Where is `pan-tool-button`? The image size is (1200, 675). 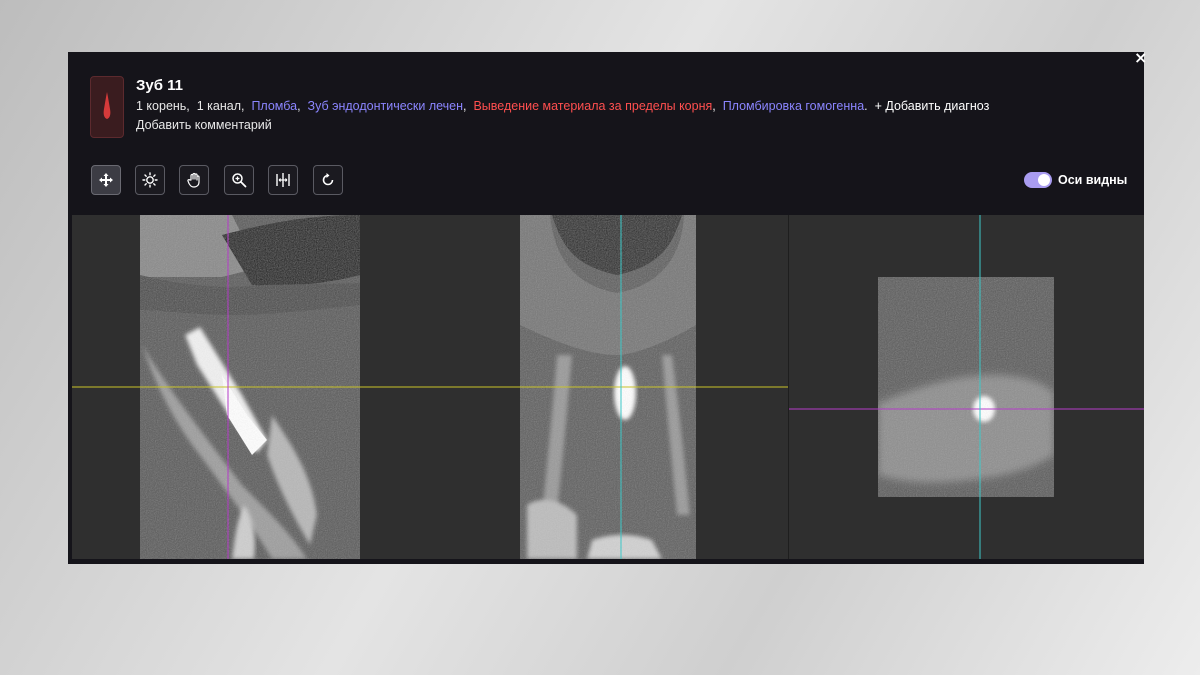
pan-tool-button is located at coordinates (194, 180).